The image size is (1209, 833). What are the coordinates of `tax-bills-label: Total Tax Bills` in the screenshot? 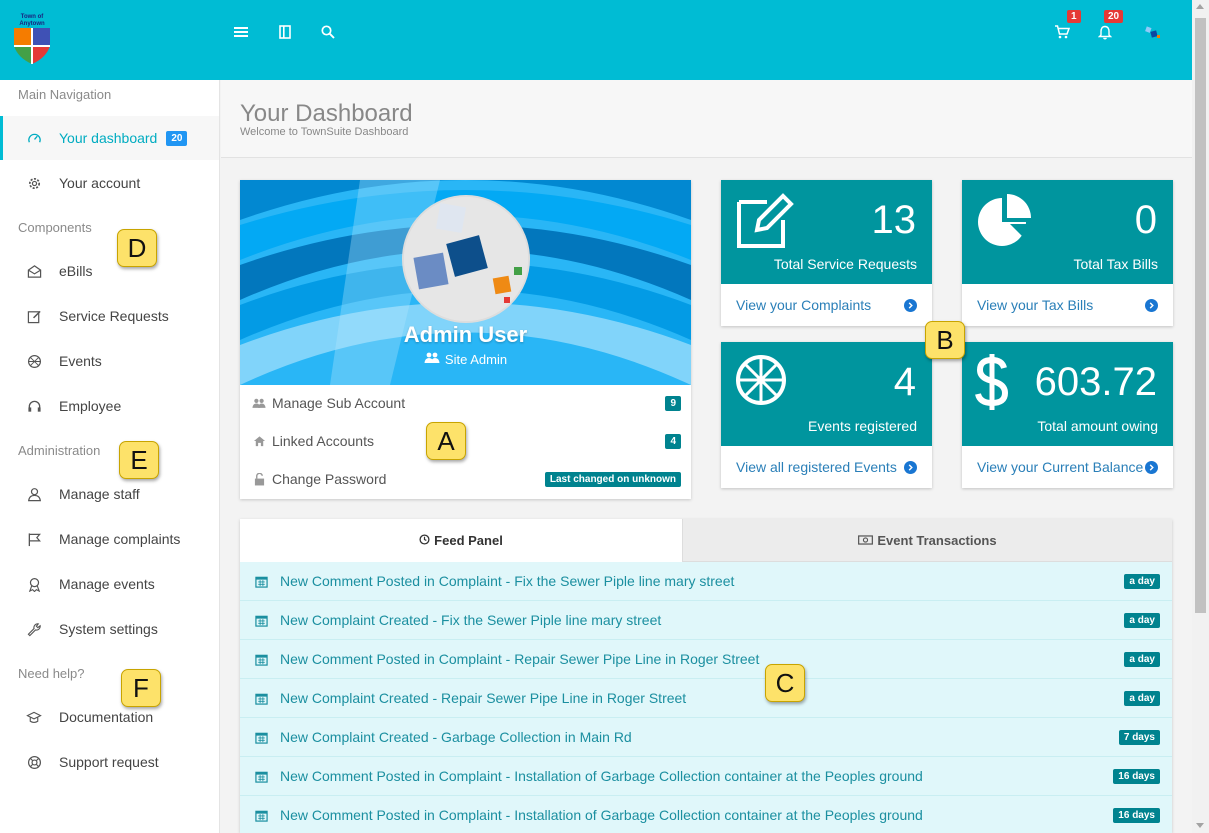 It's located at (1115, 264).